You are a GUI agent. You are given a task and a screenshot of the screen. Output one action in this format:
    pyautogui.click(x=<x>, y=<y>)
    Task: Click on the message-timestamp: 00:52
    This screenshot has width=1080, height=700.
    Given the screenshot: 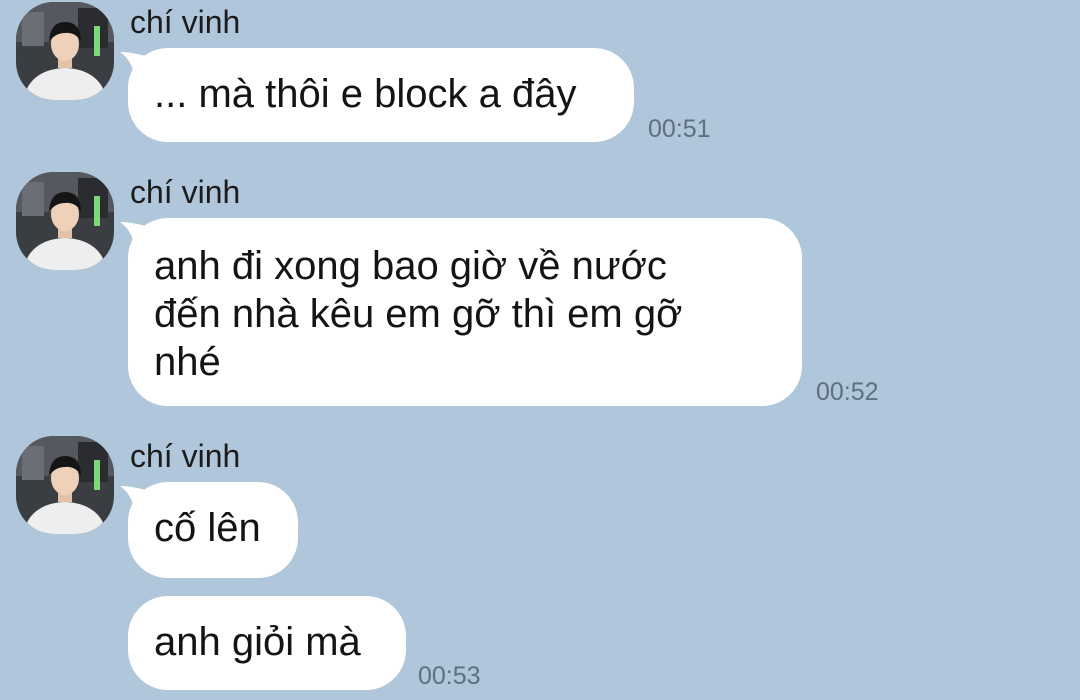 What is the action you would take?
    pyautogui.click(x=847, y=392)
    